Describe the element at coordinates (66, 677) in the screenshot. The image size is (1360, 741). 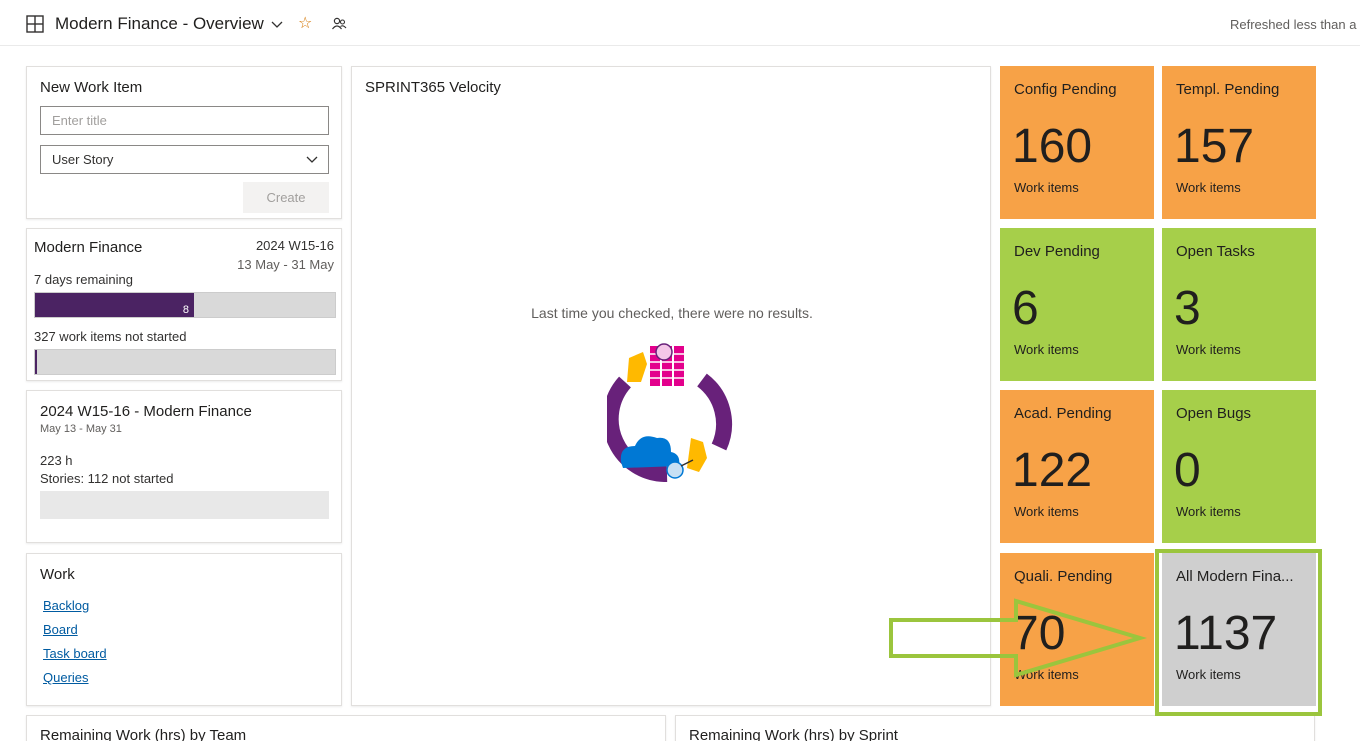
I see `queries-link: Queries` at that location.